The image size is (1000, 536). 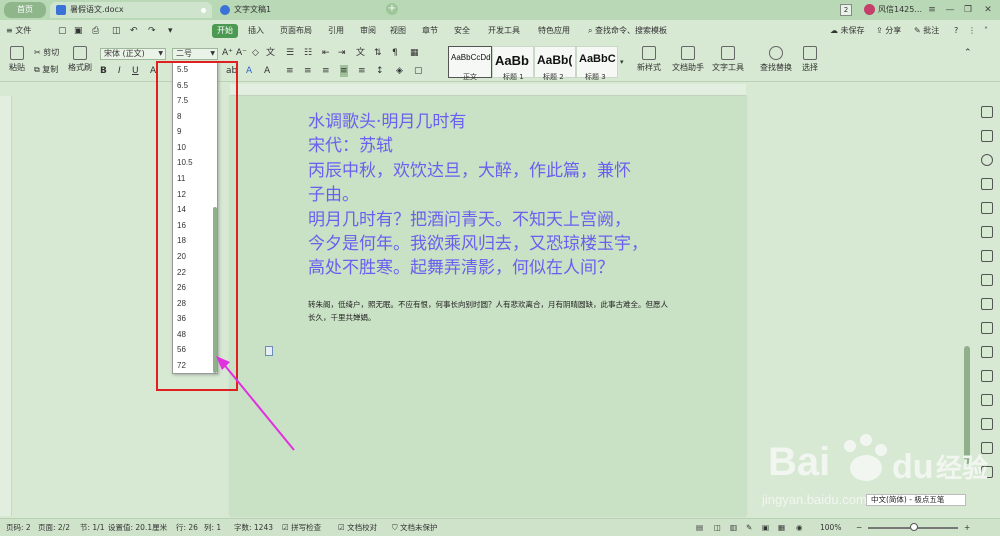 I want to click on tab-home: 首页, so click(x=25, y=10).